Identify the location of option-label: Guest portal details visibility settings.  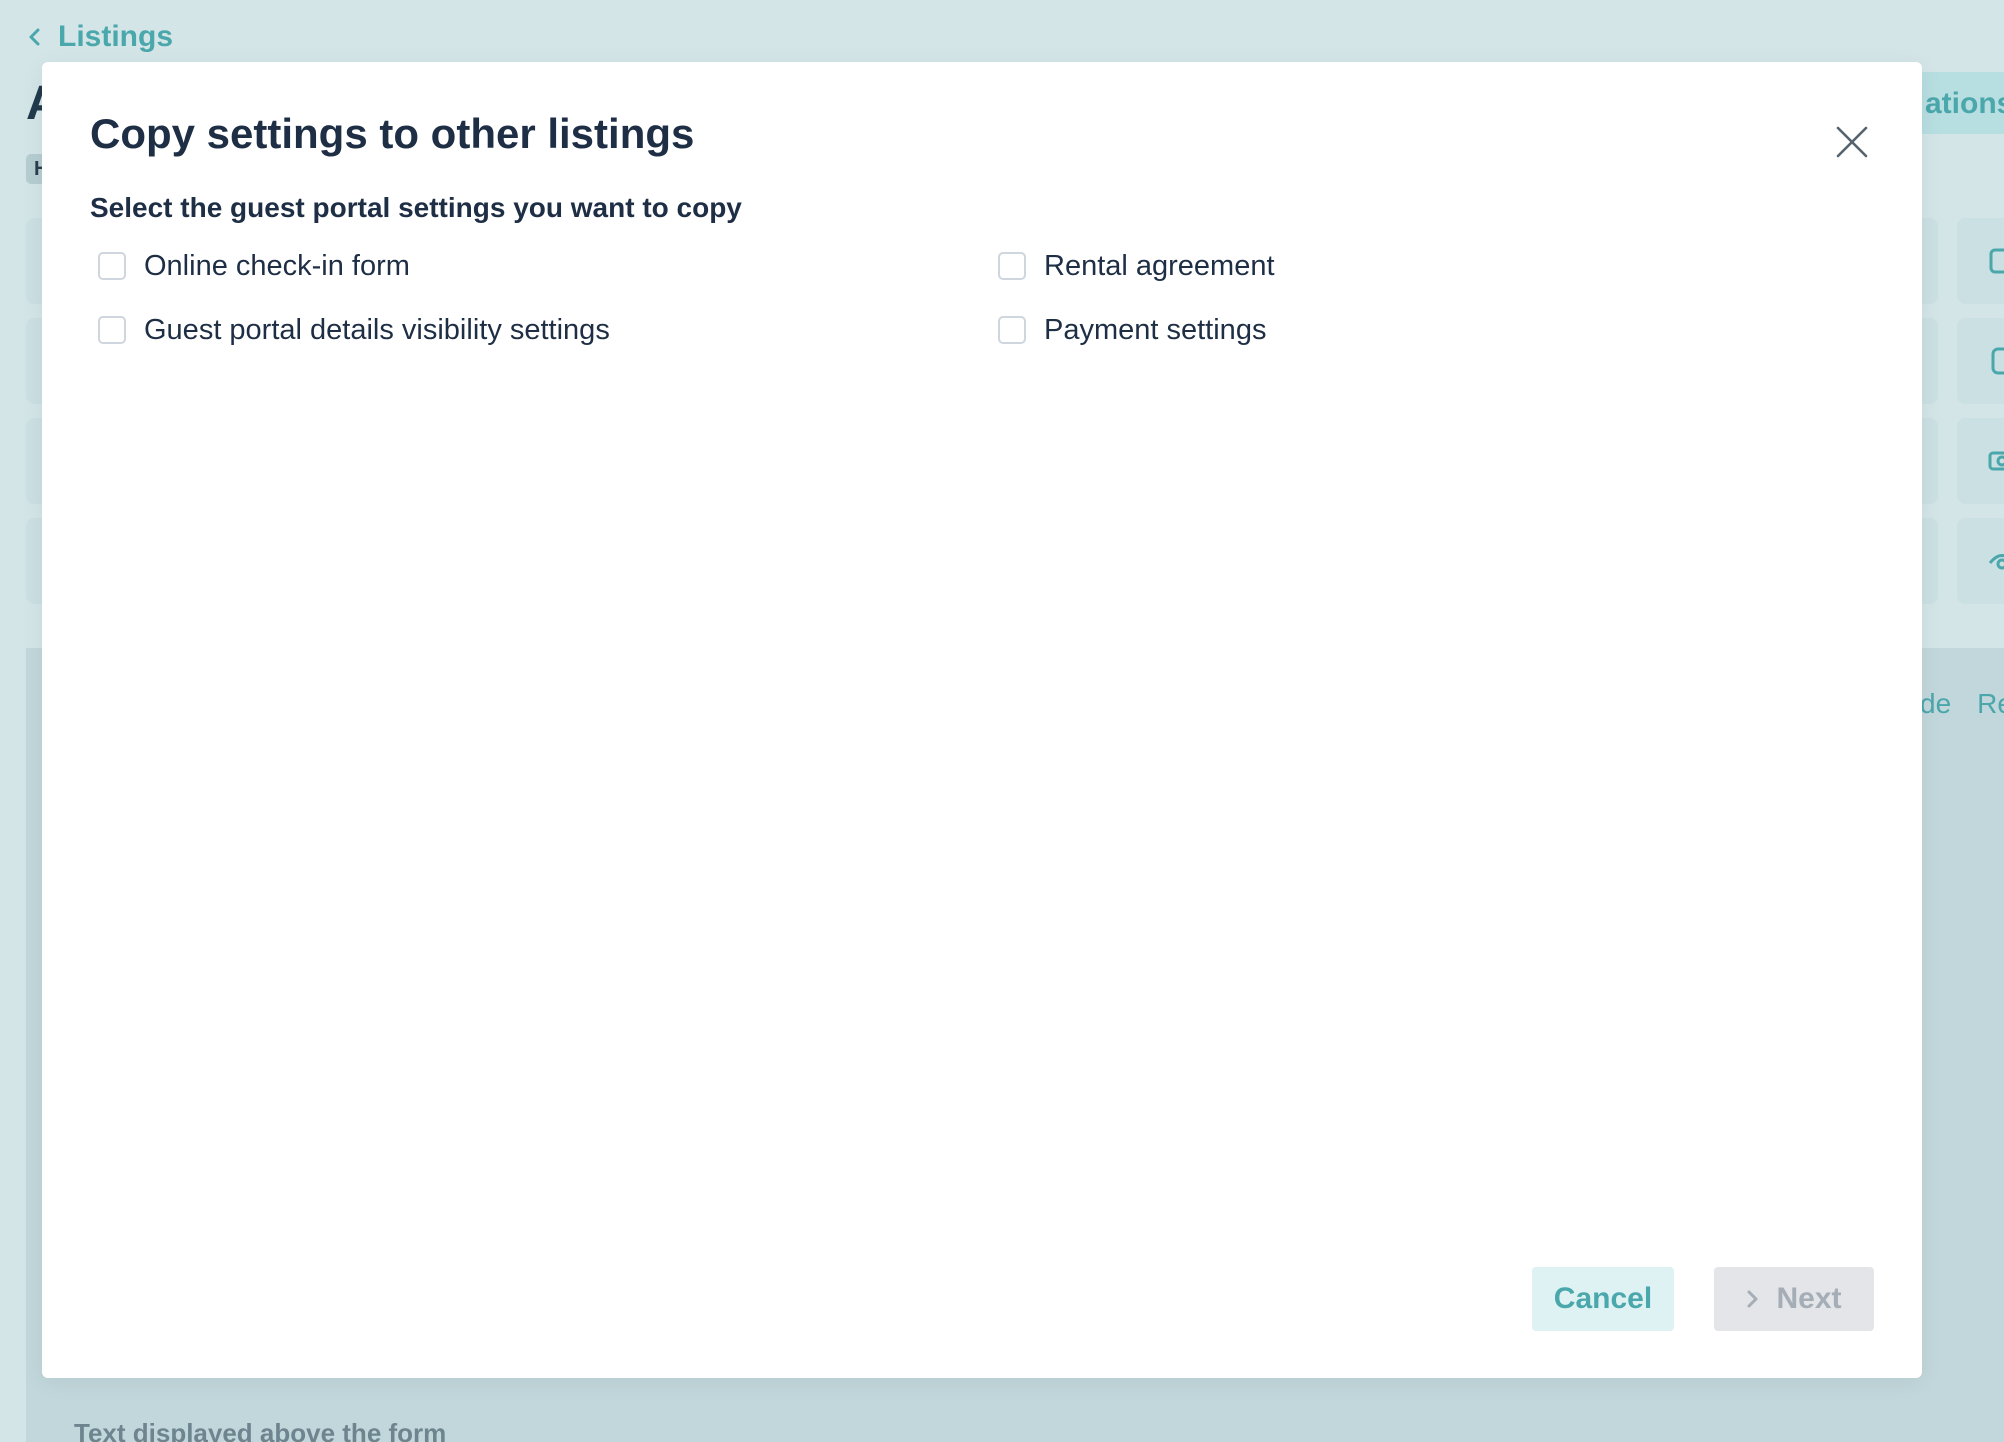
(377, 329).